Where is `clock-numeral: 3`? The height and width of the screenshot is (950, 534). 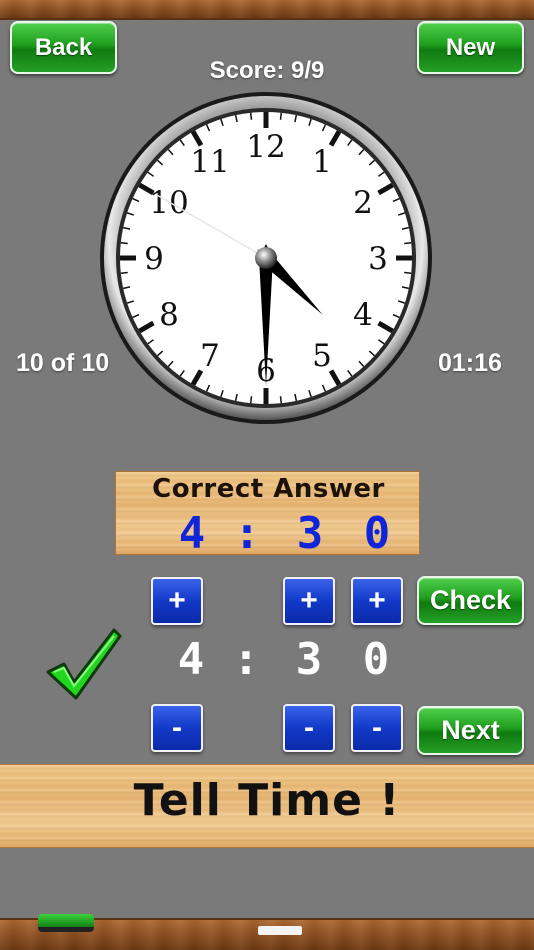 clock-numeral: 3 is located at coordinates (378, 259).